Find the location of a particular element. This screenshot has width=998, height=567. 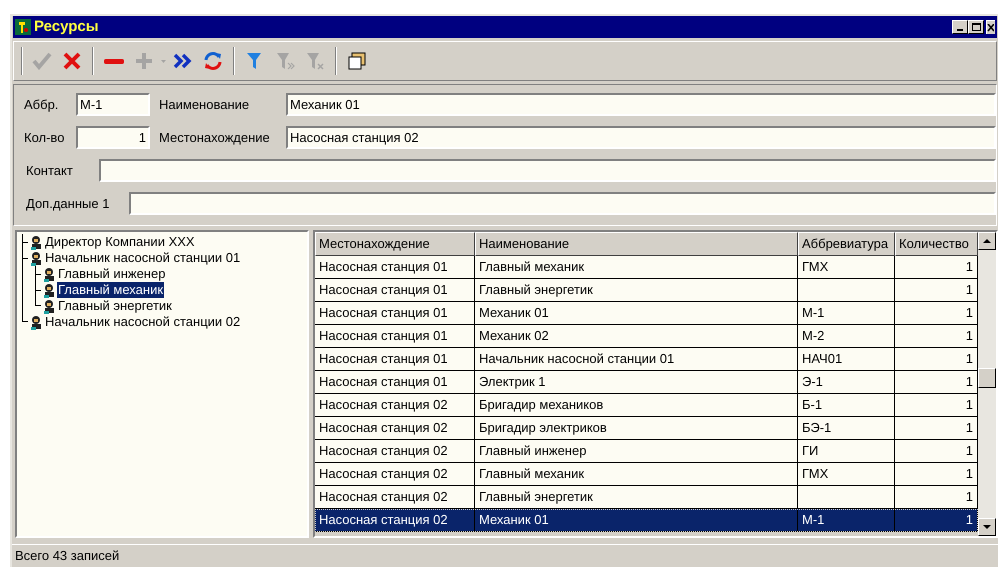

table-cell-text: Начальник насосной станции 01 is located at coordinates (576, 359).